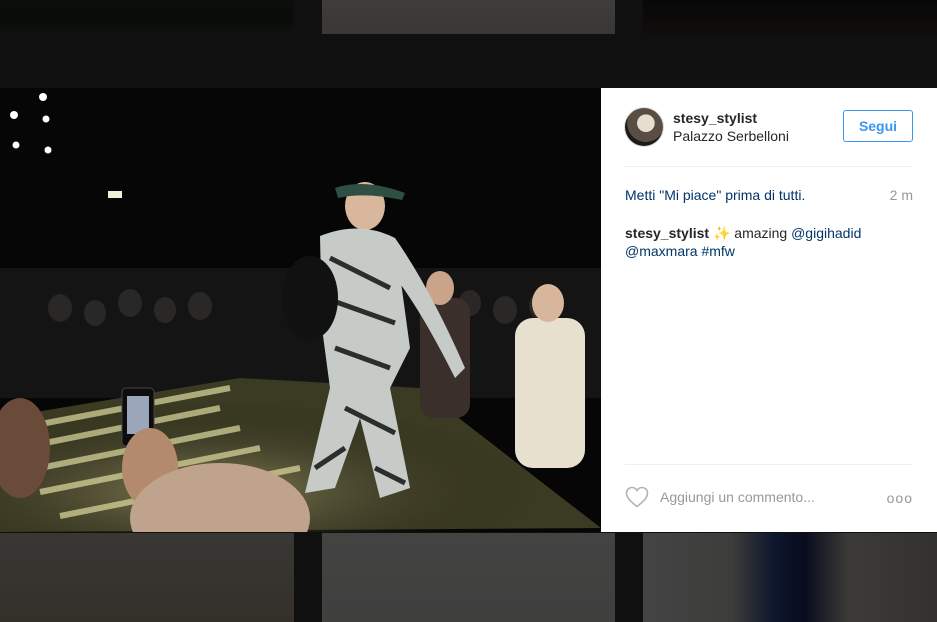  I want to click on username-link: stesy_stylist, so click(715, 118).